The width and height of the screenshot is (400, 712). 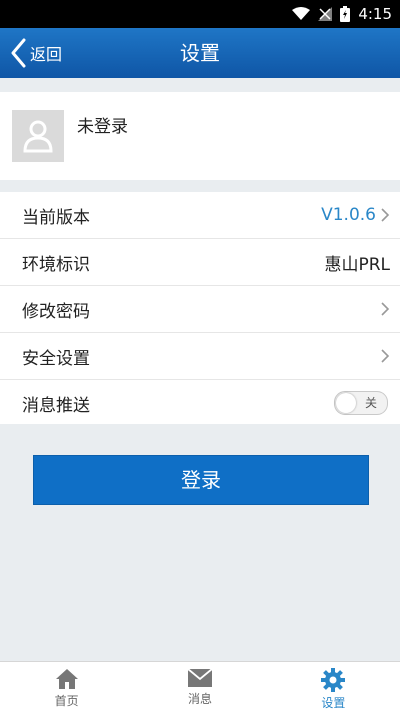 What do you see at coordinates (325, 14) in the screenshot?
I see `signal-icon` at bounding box center [325, 14].